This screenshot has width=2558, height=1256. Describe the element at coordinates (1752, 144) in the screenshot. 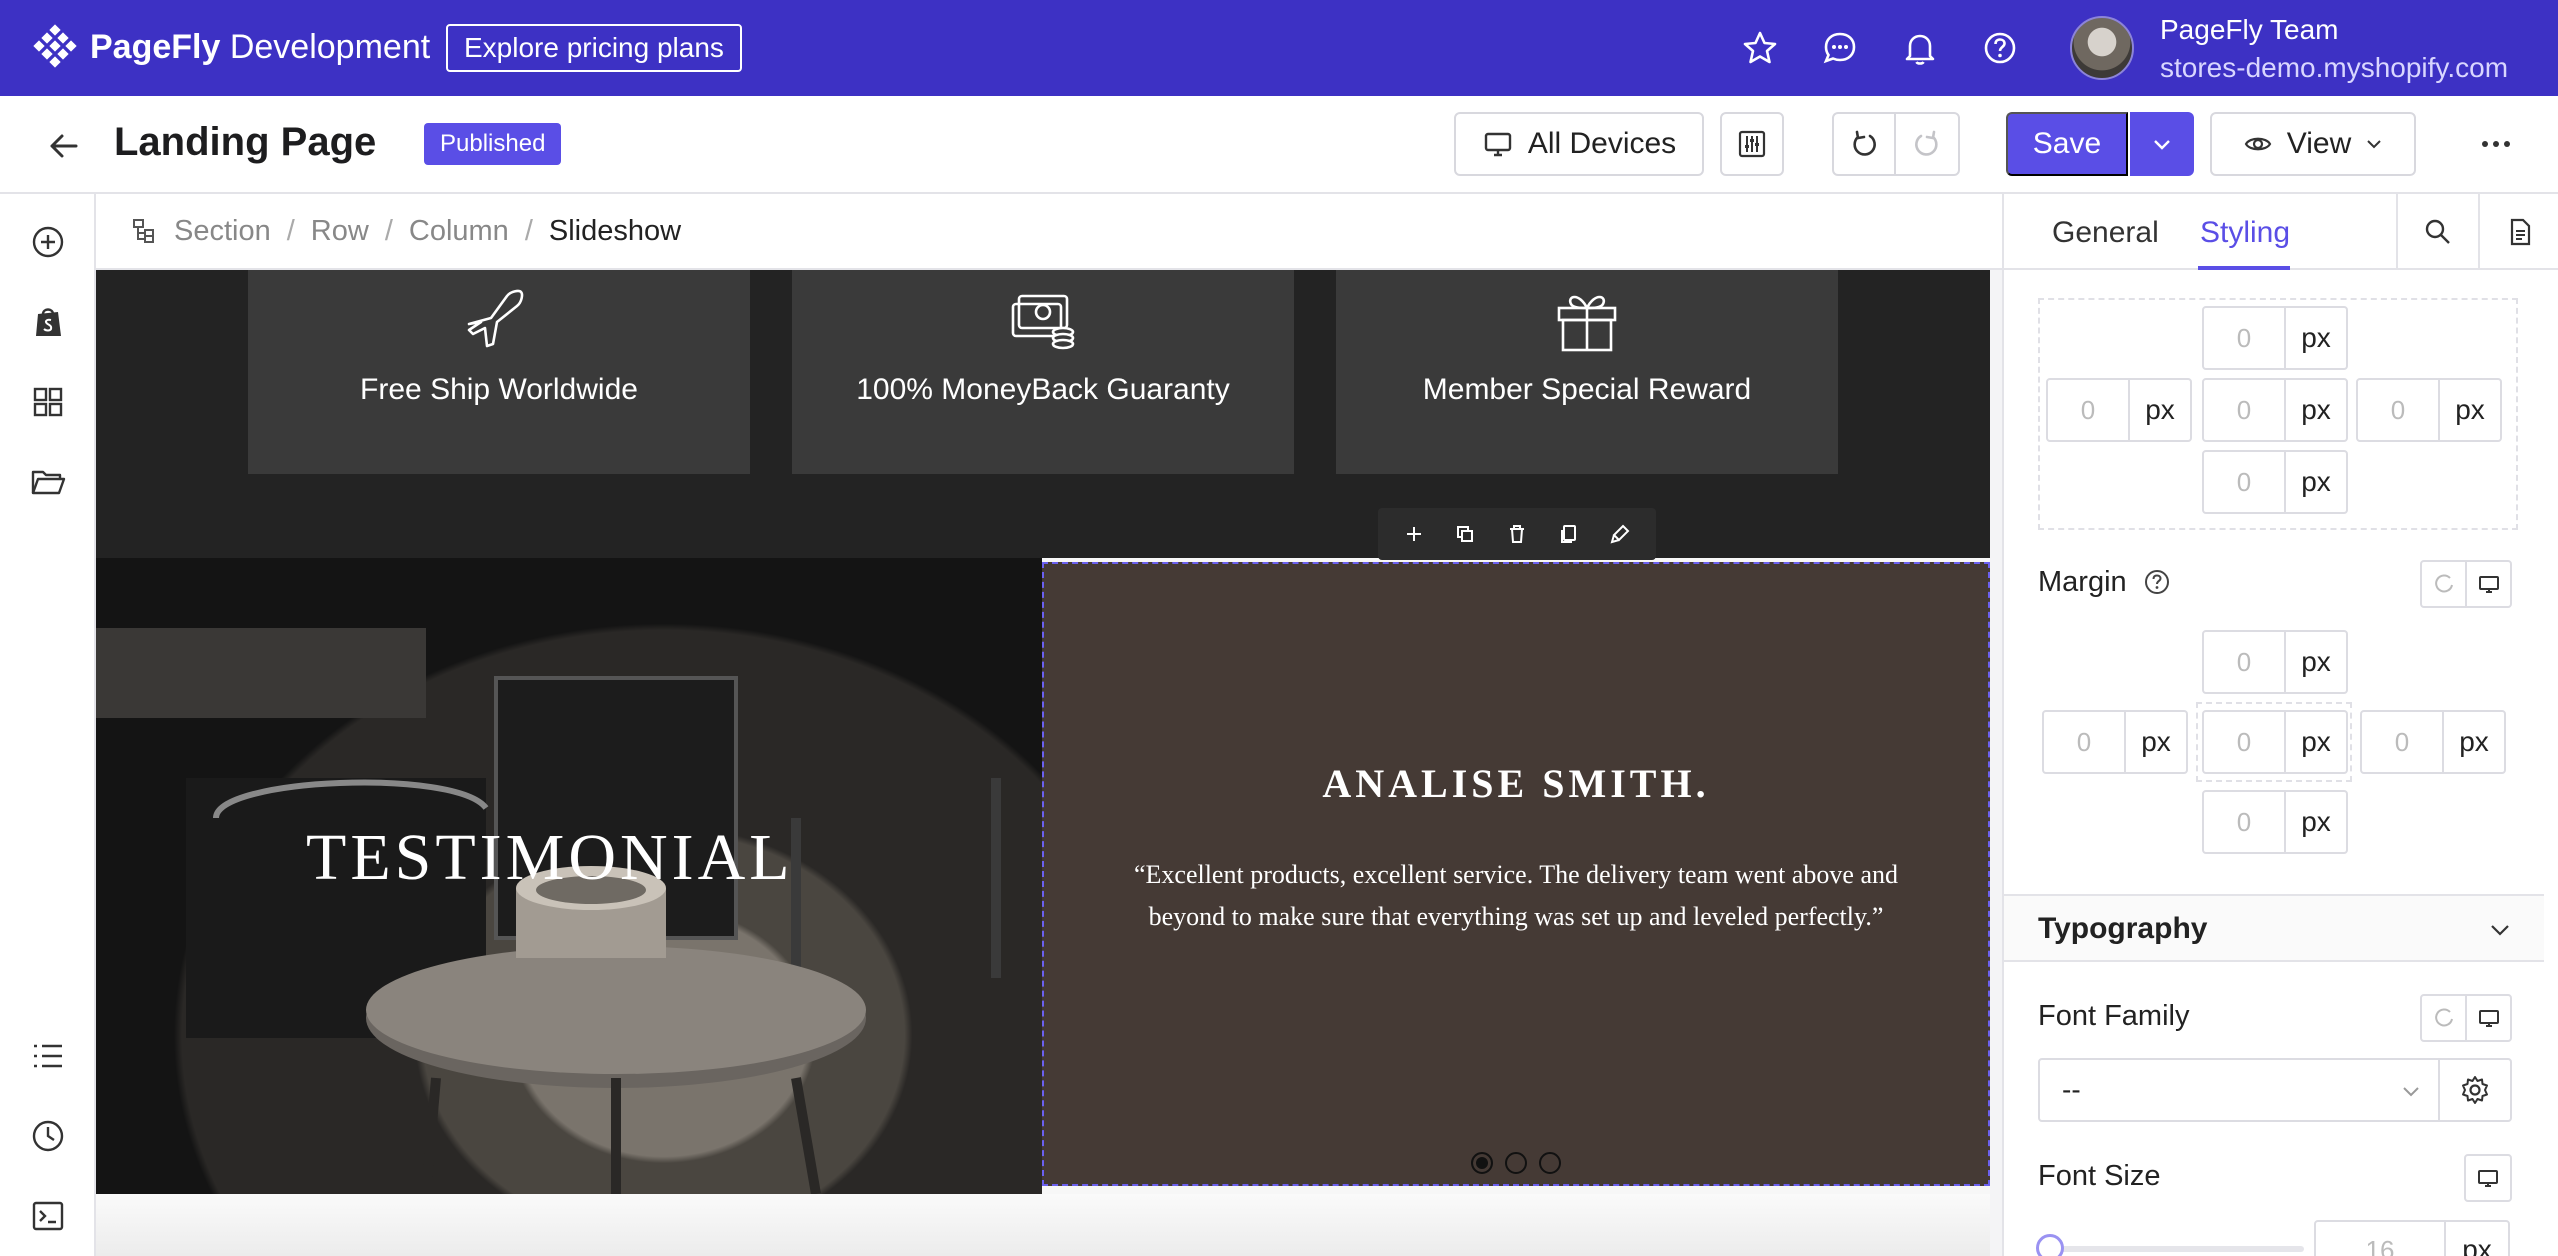

I see `settings-sliders-button` at that location.